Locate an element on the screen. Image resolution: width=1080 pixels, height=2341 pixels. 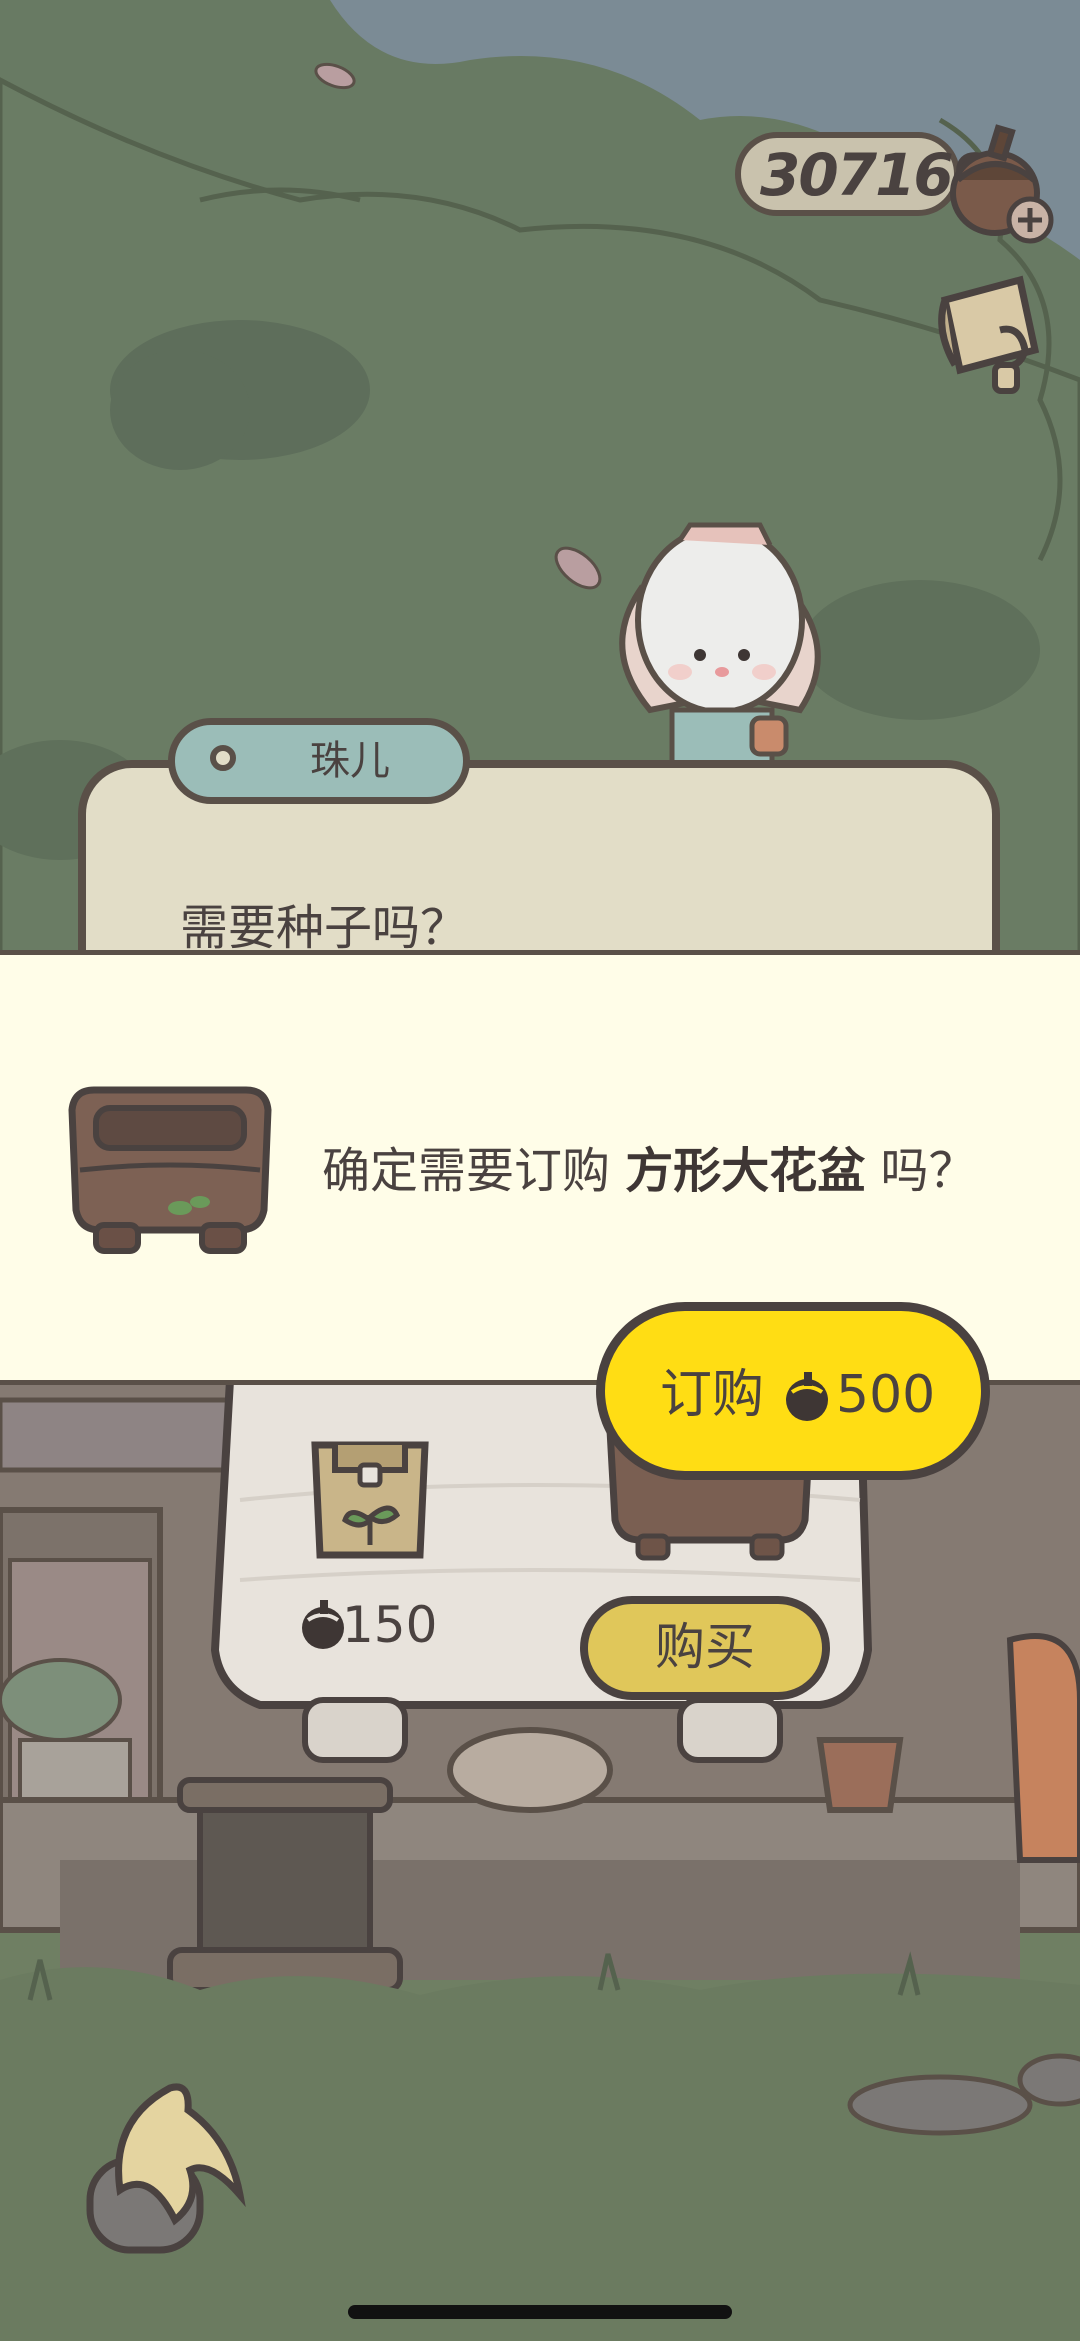
plus-icon is located at coordinates (1030, 220).